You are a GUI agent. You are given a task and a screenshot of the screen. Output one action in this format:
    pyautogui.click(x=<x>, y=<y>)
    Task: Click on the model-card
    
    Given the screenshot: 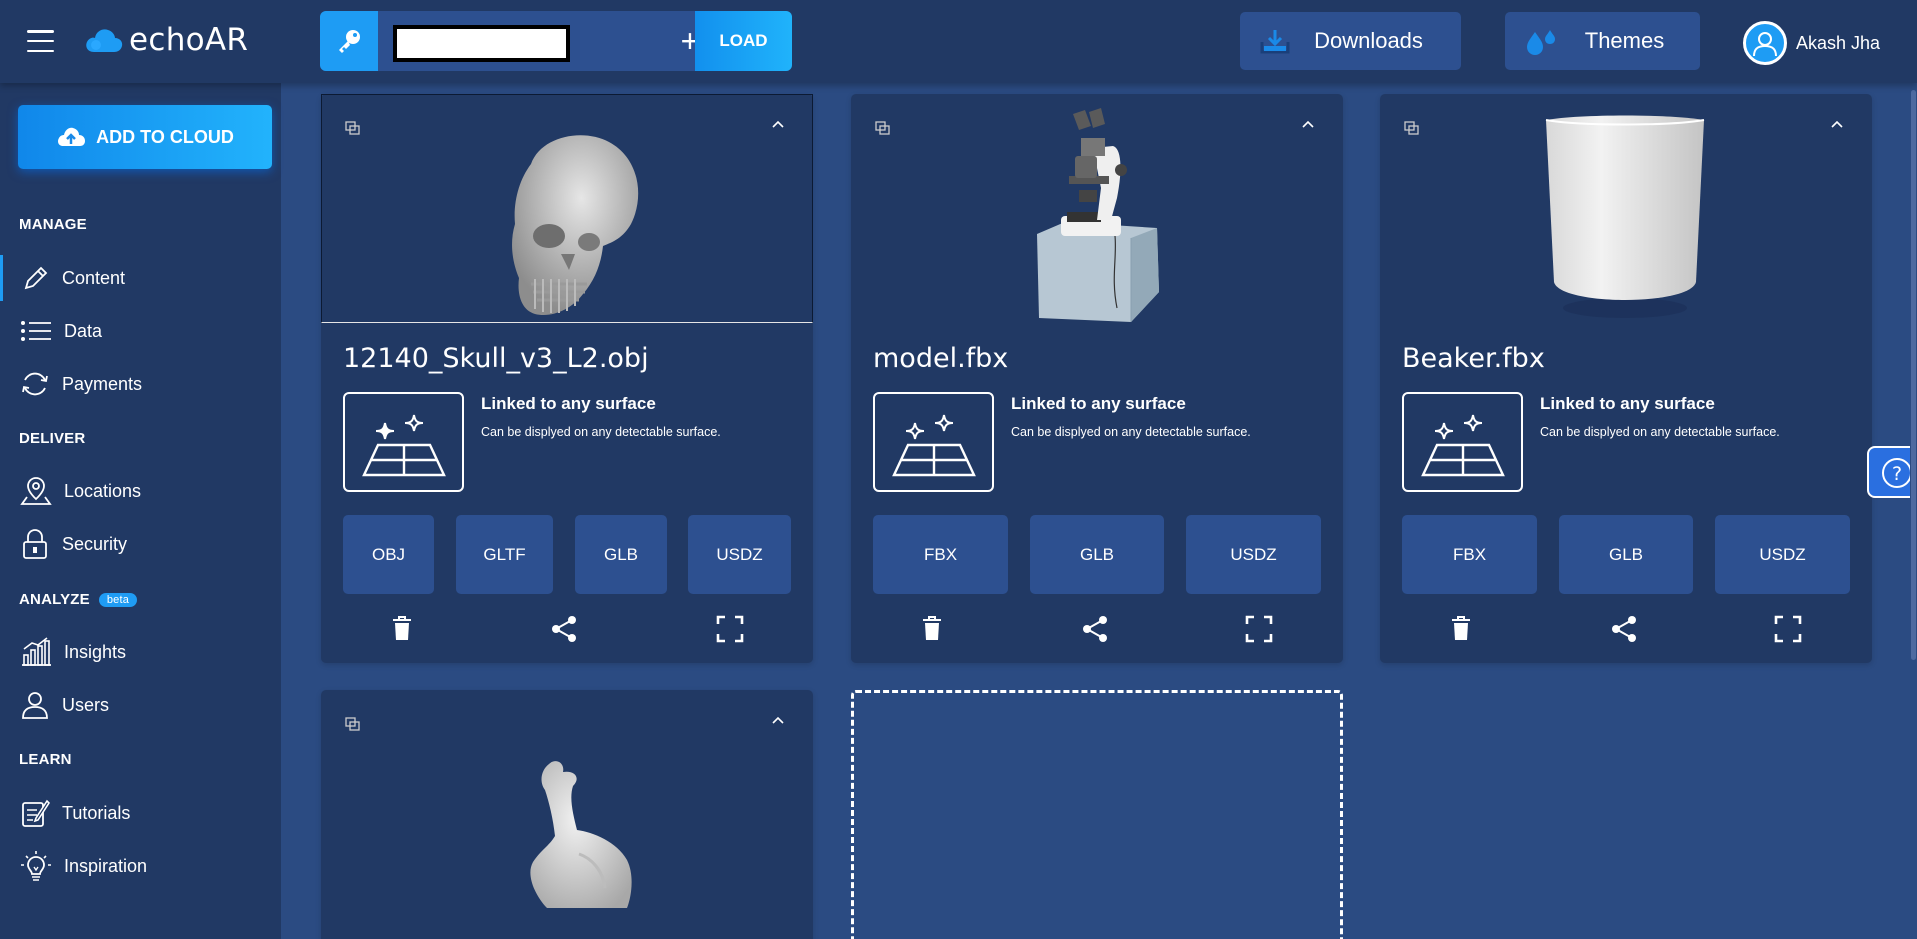 What is the action you would take?
    pyautogui.click(x=567, y=814)
    